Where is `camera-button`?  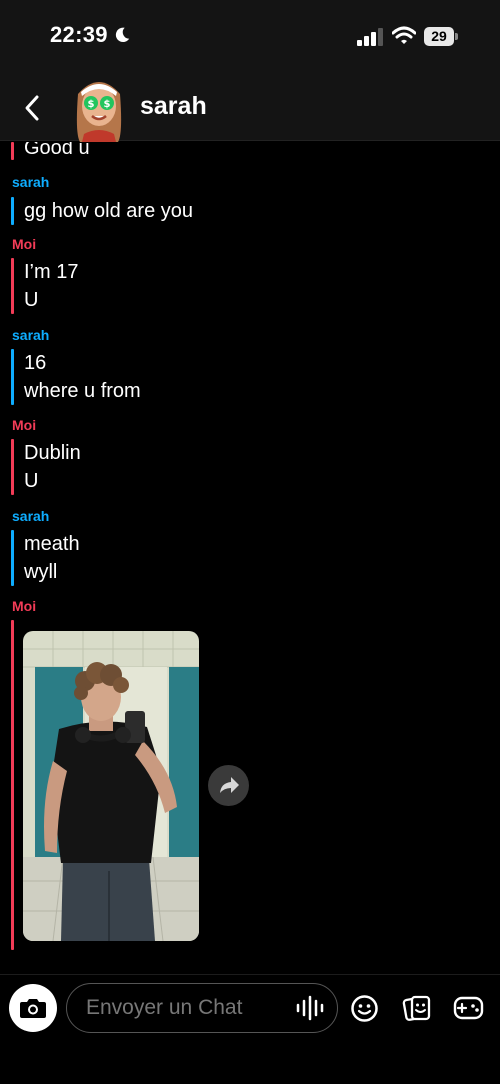
camera-button is located at coordinates (33, 1008).